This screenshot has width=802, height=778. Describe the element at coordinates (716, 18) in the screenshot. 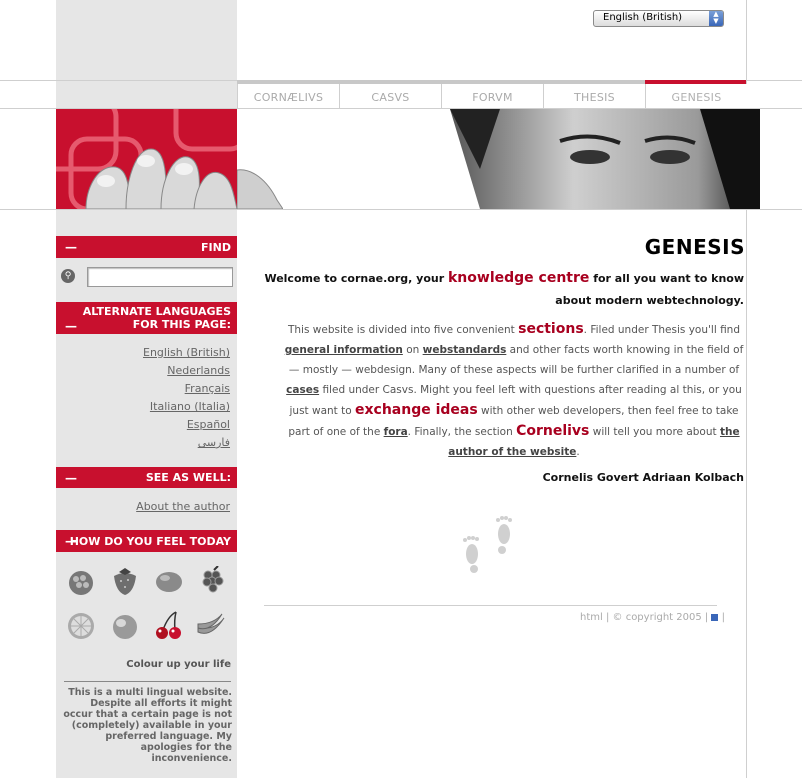

I see `select-arrows-icon: ▲ ▼` at that location.